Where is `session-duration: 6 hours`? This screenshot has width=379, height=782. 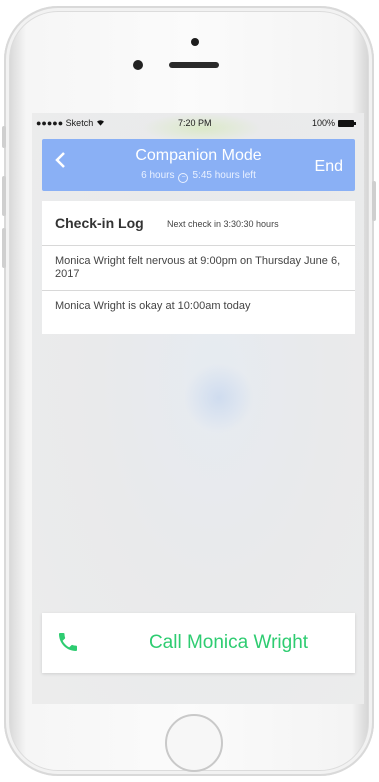 session-duration: 6 hours is located at coordinates (158, 175).